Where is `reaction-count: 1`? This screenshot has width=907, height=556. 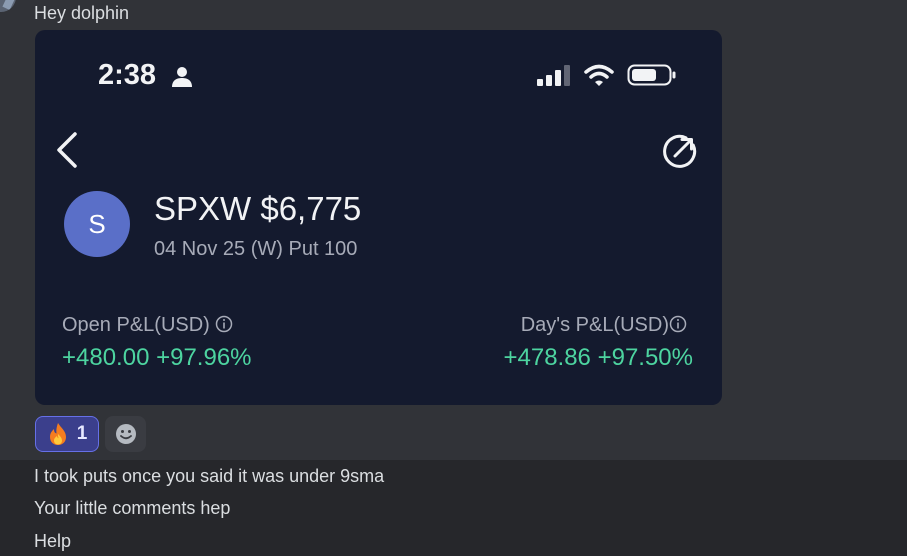
reaction-count: 1 is located at coordinates (82, 433).